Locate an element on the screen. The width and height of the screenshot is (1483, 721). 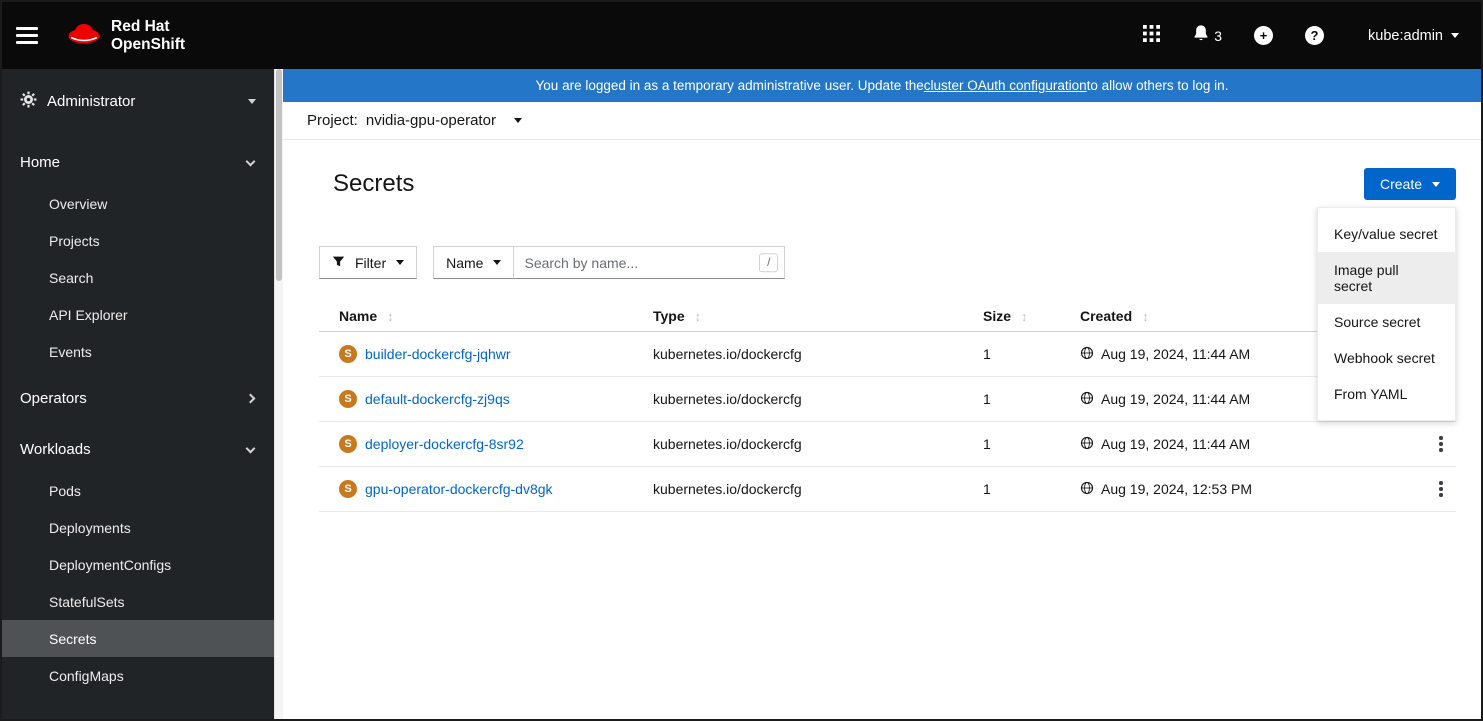
banner-text-after: to allow others to log in. is located at coordinates (1157, 85).